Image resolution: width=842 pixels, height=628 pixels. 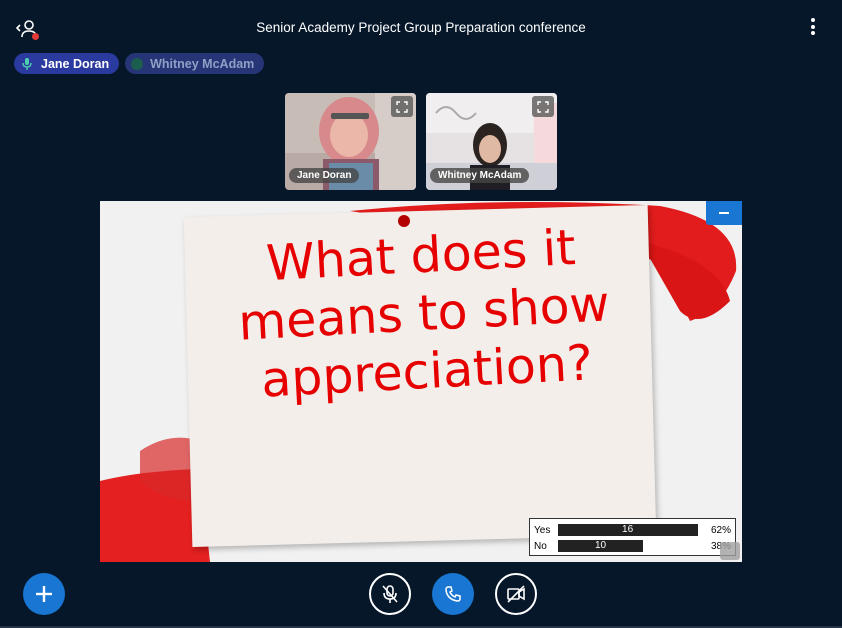 What do you see at coordinates (600, 546) in the screenshot?
I see `poll-bar: 10` at bounding box center [600, 546].